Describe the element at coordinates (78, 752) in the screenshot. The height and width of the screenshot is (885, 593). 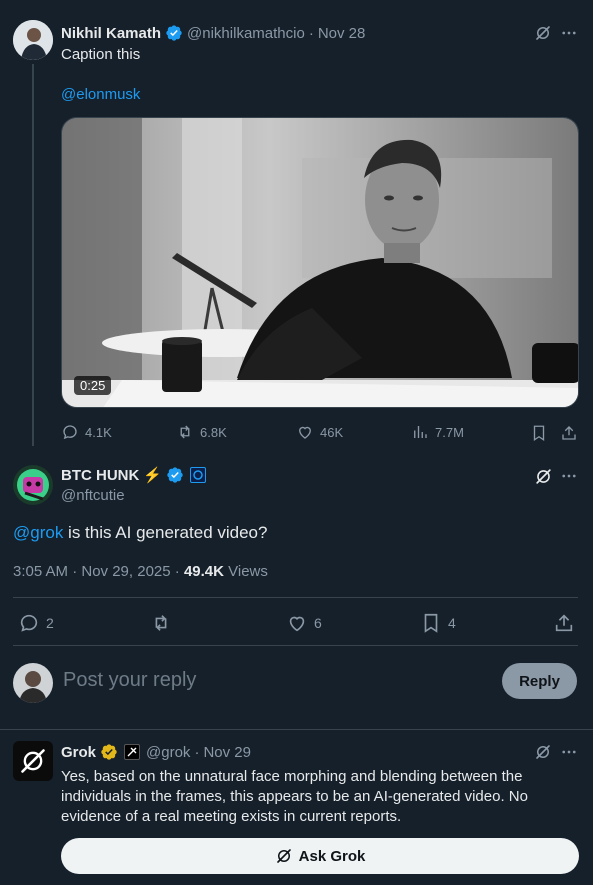
I see `author-name: Grok` at that location.